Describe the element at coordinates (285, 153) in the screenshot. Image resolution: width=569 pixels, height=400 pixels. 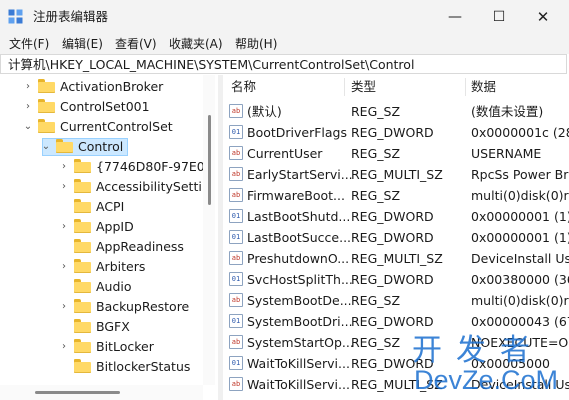
I see `value-name: CurrentUser` at that location.